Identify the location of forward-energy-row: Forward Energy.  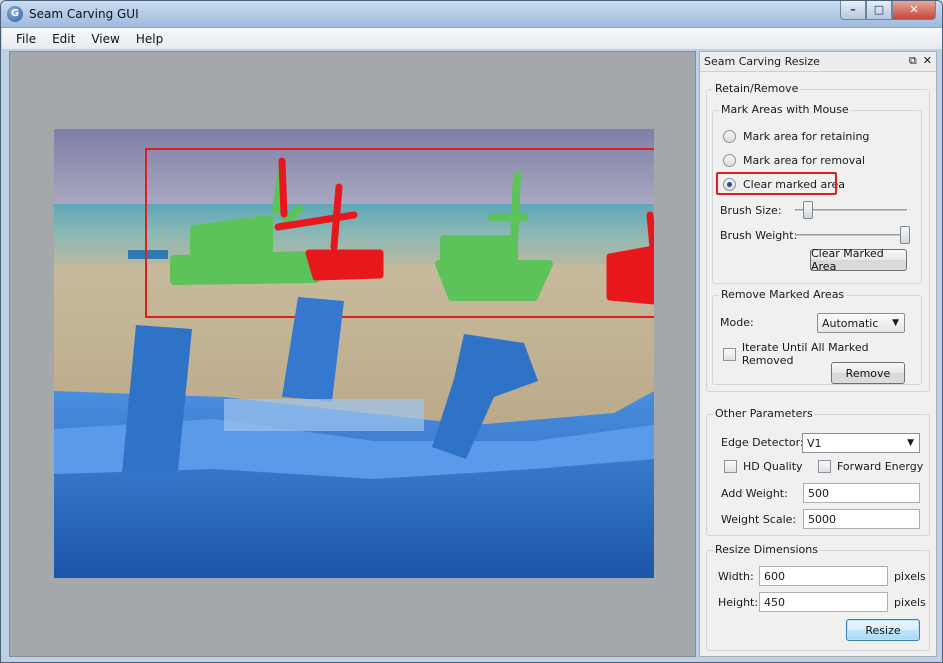
(870, 466).